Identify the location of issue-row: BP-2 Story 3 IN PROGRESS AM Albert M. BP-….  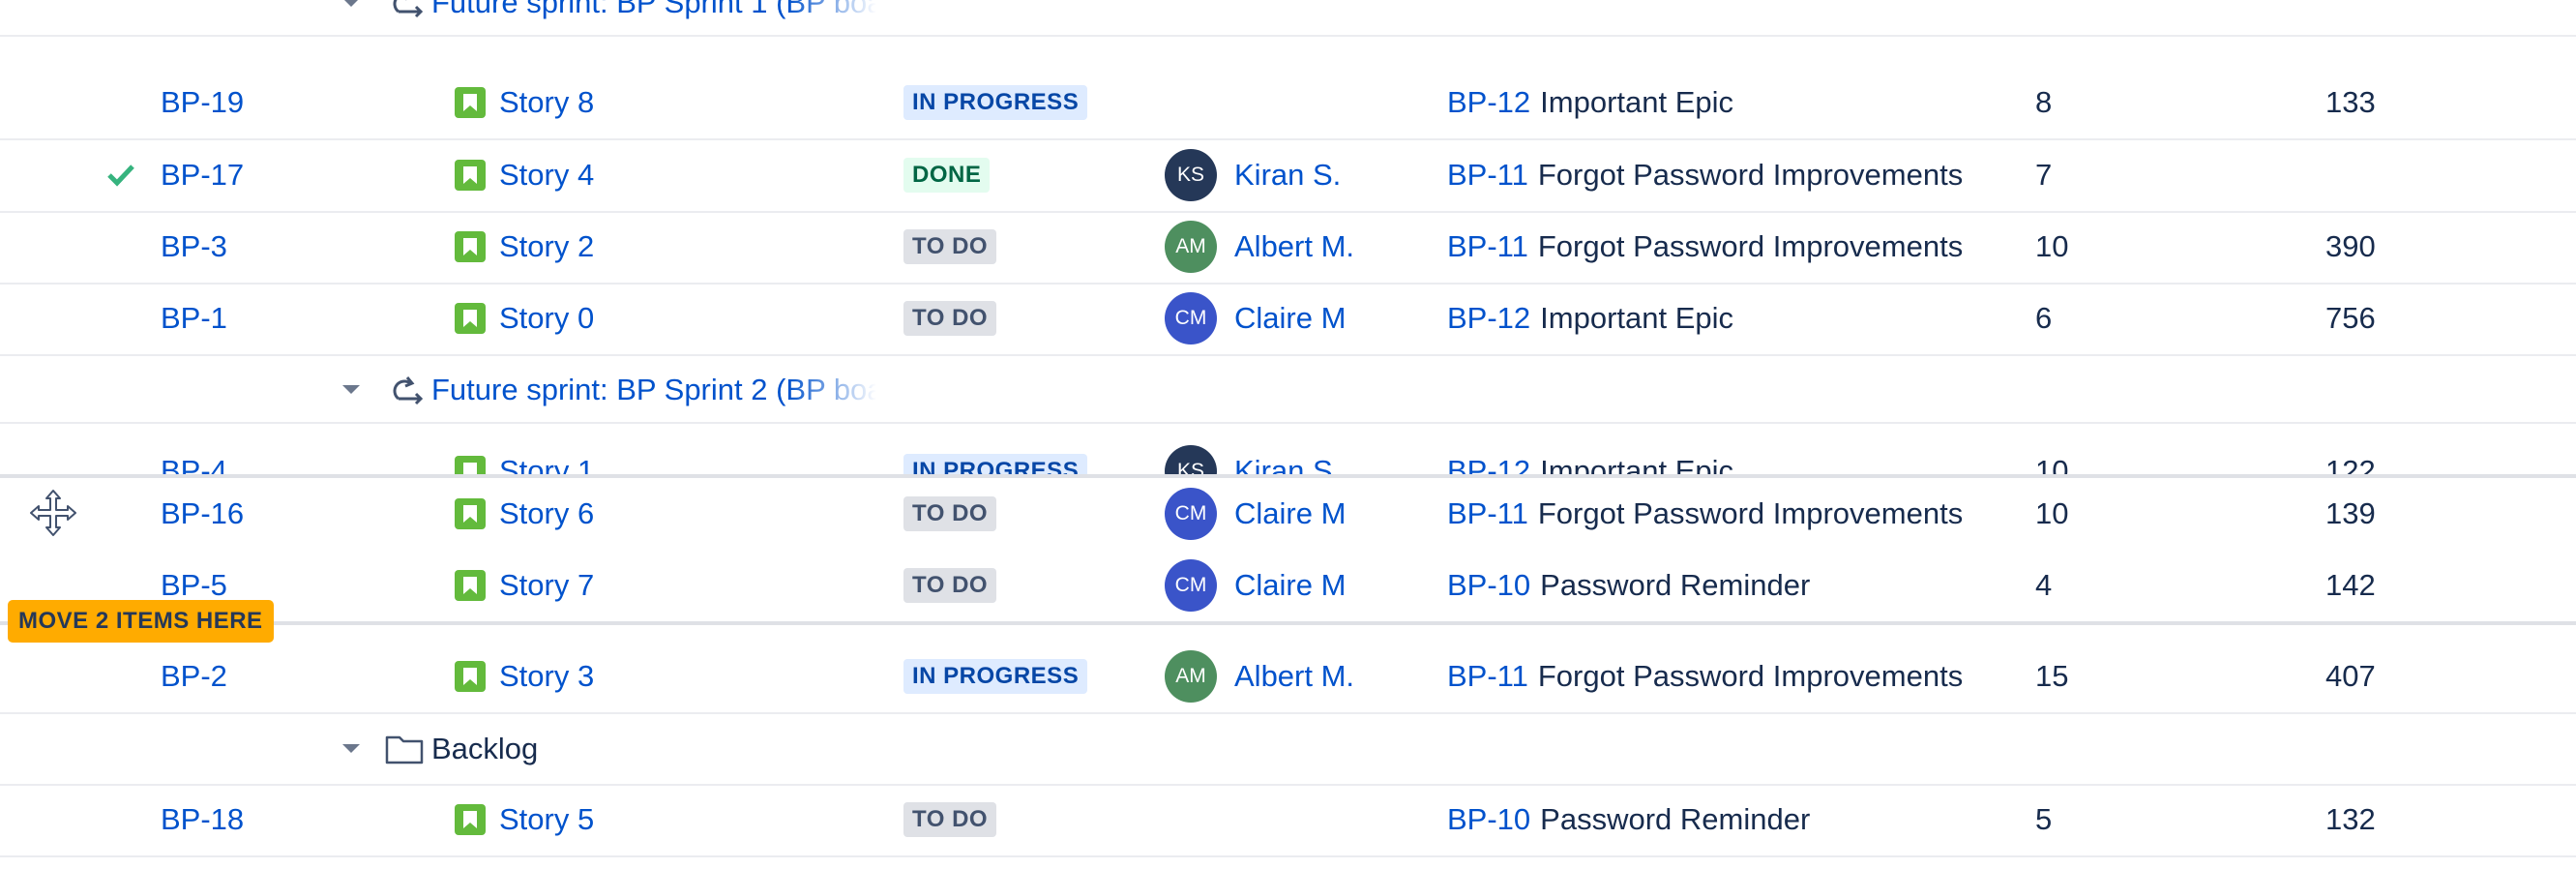
(1288, 677).